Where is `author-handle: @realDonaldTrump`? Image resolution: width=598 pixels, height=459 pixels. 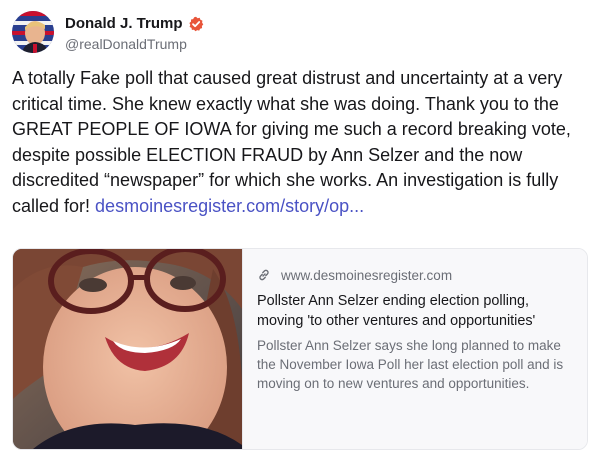 author-handle: @realDonaldTrump is located at coordinates (134, 44).